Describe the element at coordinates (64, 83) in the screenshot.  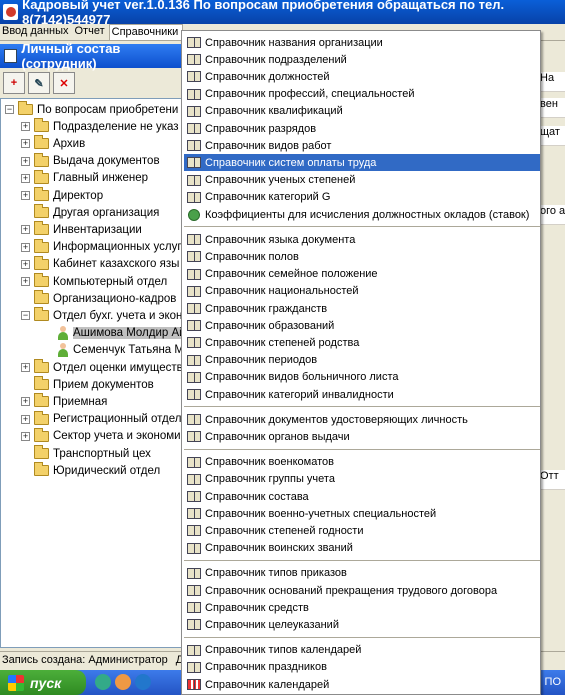
I see `delete-button: ✕` at that location.